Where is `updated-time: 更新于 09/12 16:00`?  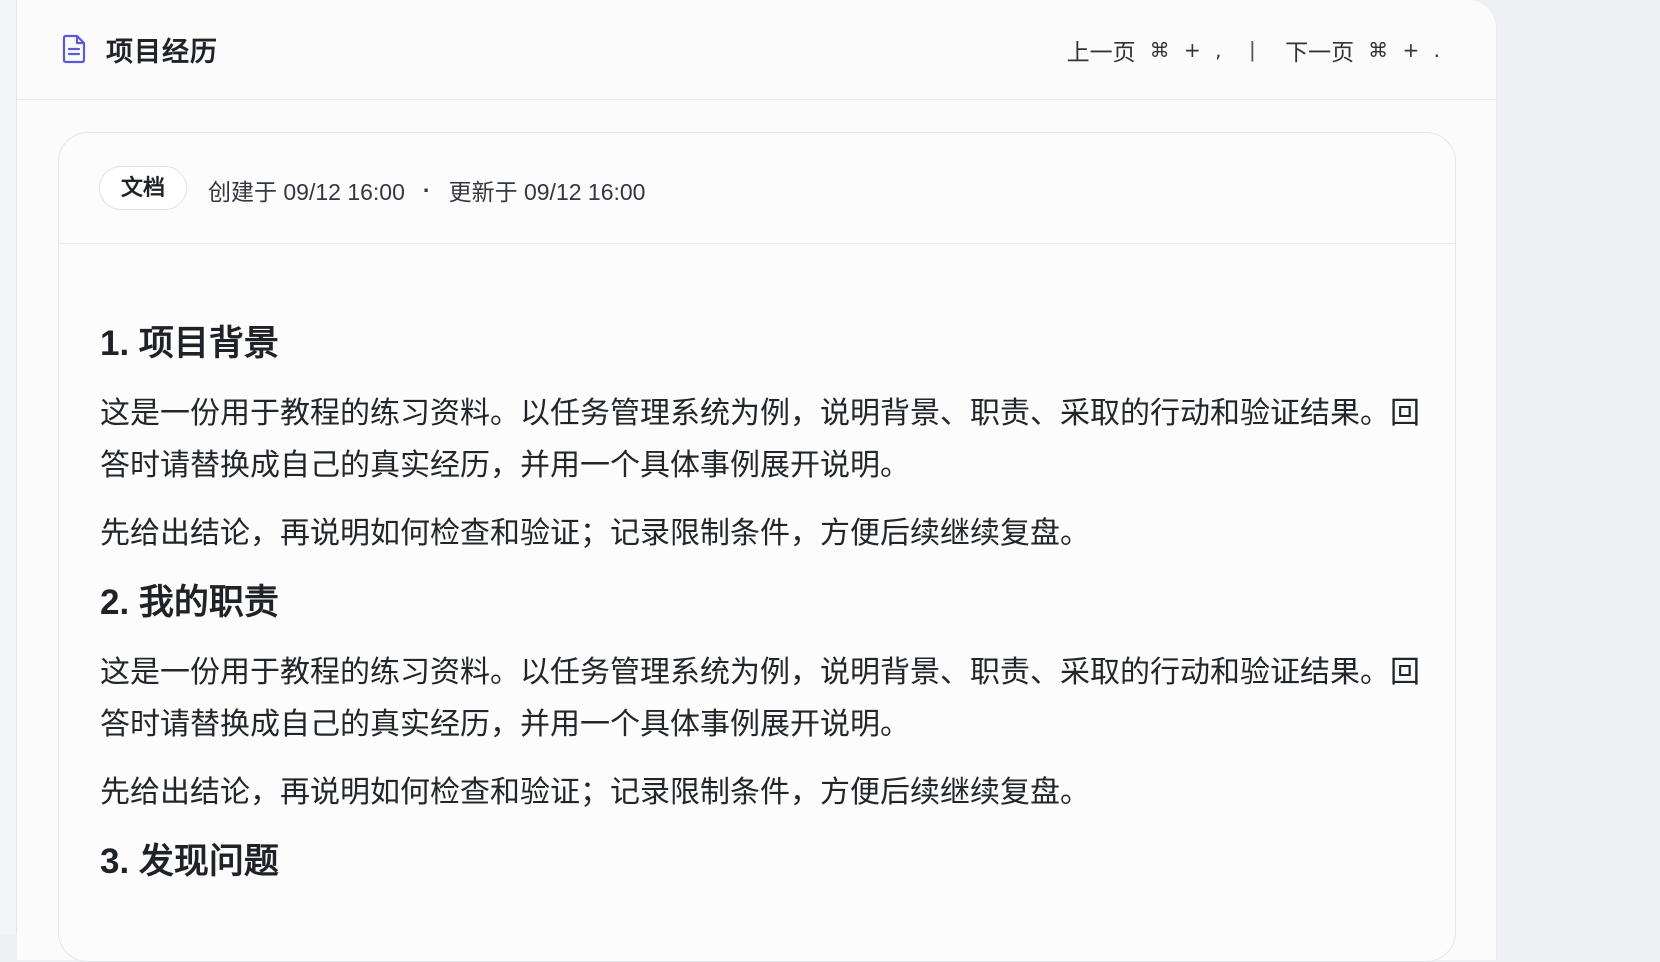 updated-time: 更新于 09/12 16:00 is located at coordinates (547, 192).